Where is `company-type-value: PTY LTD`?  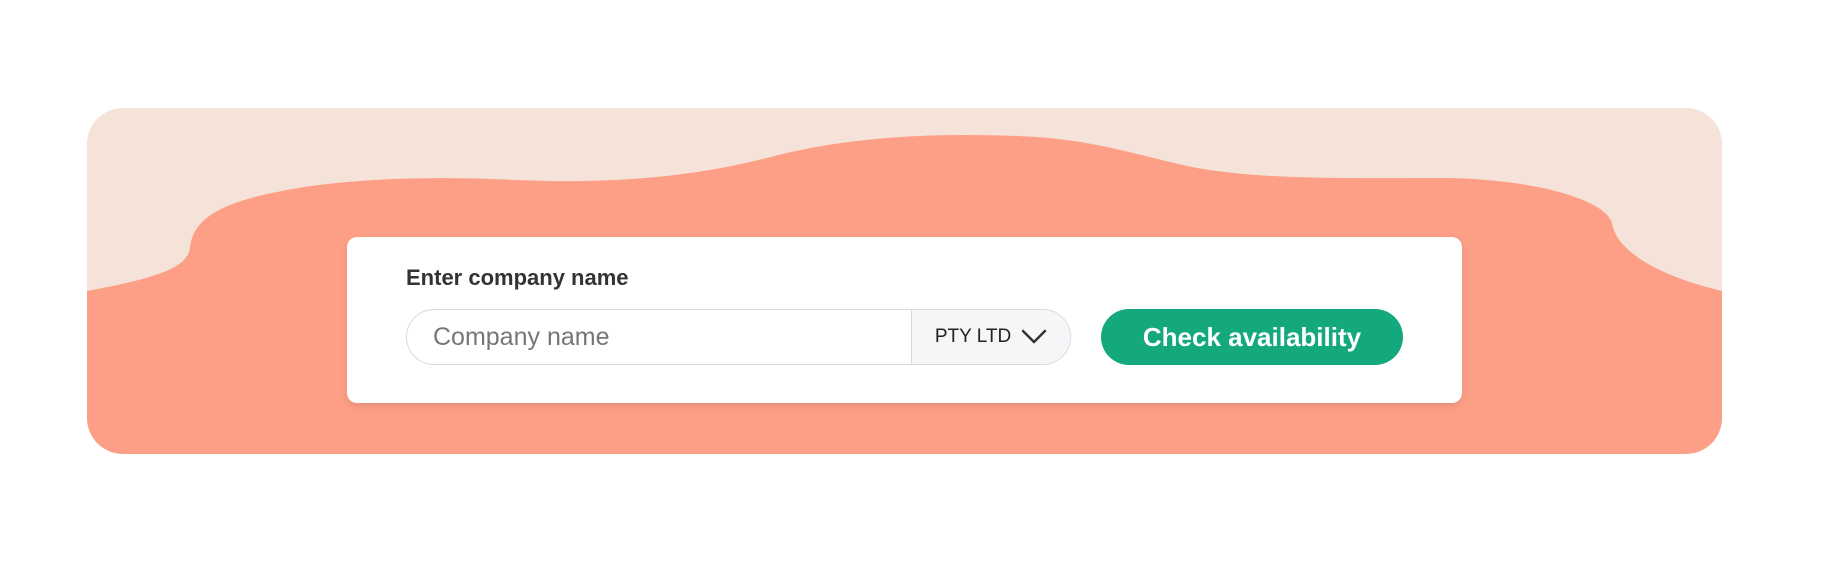 company-type-value: PTY LTD is located at coordinates (973, 336).